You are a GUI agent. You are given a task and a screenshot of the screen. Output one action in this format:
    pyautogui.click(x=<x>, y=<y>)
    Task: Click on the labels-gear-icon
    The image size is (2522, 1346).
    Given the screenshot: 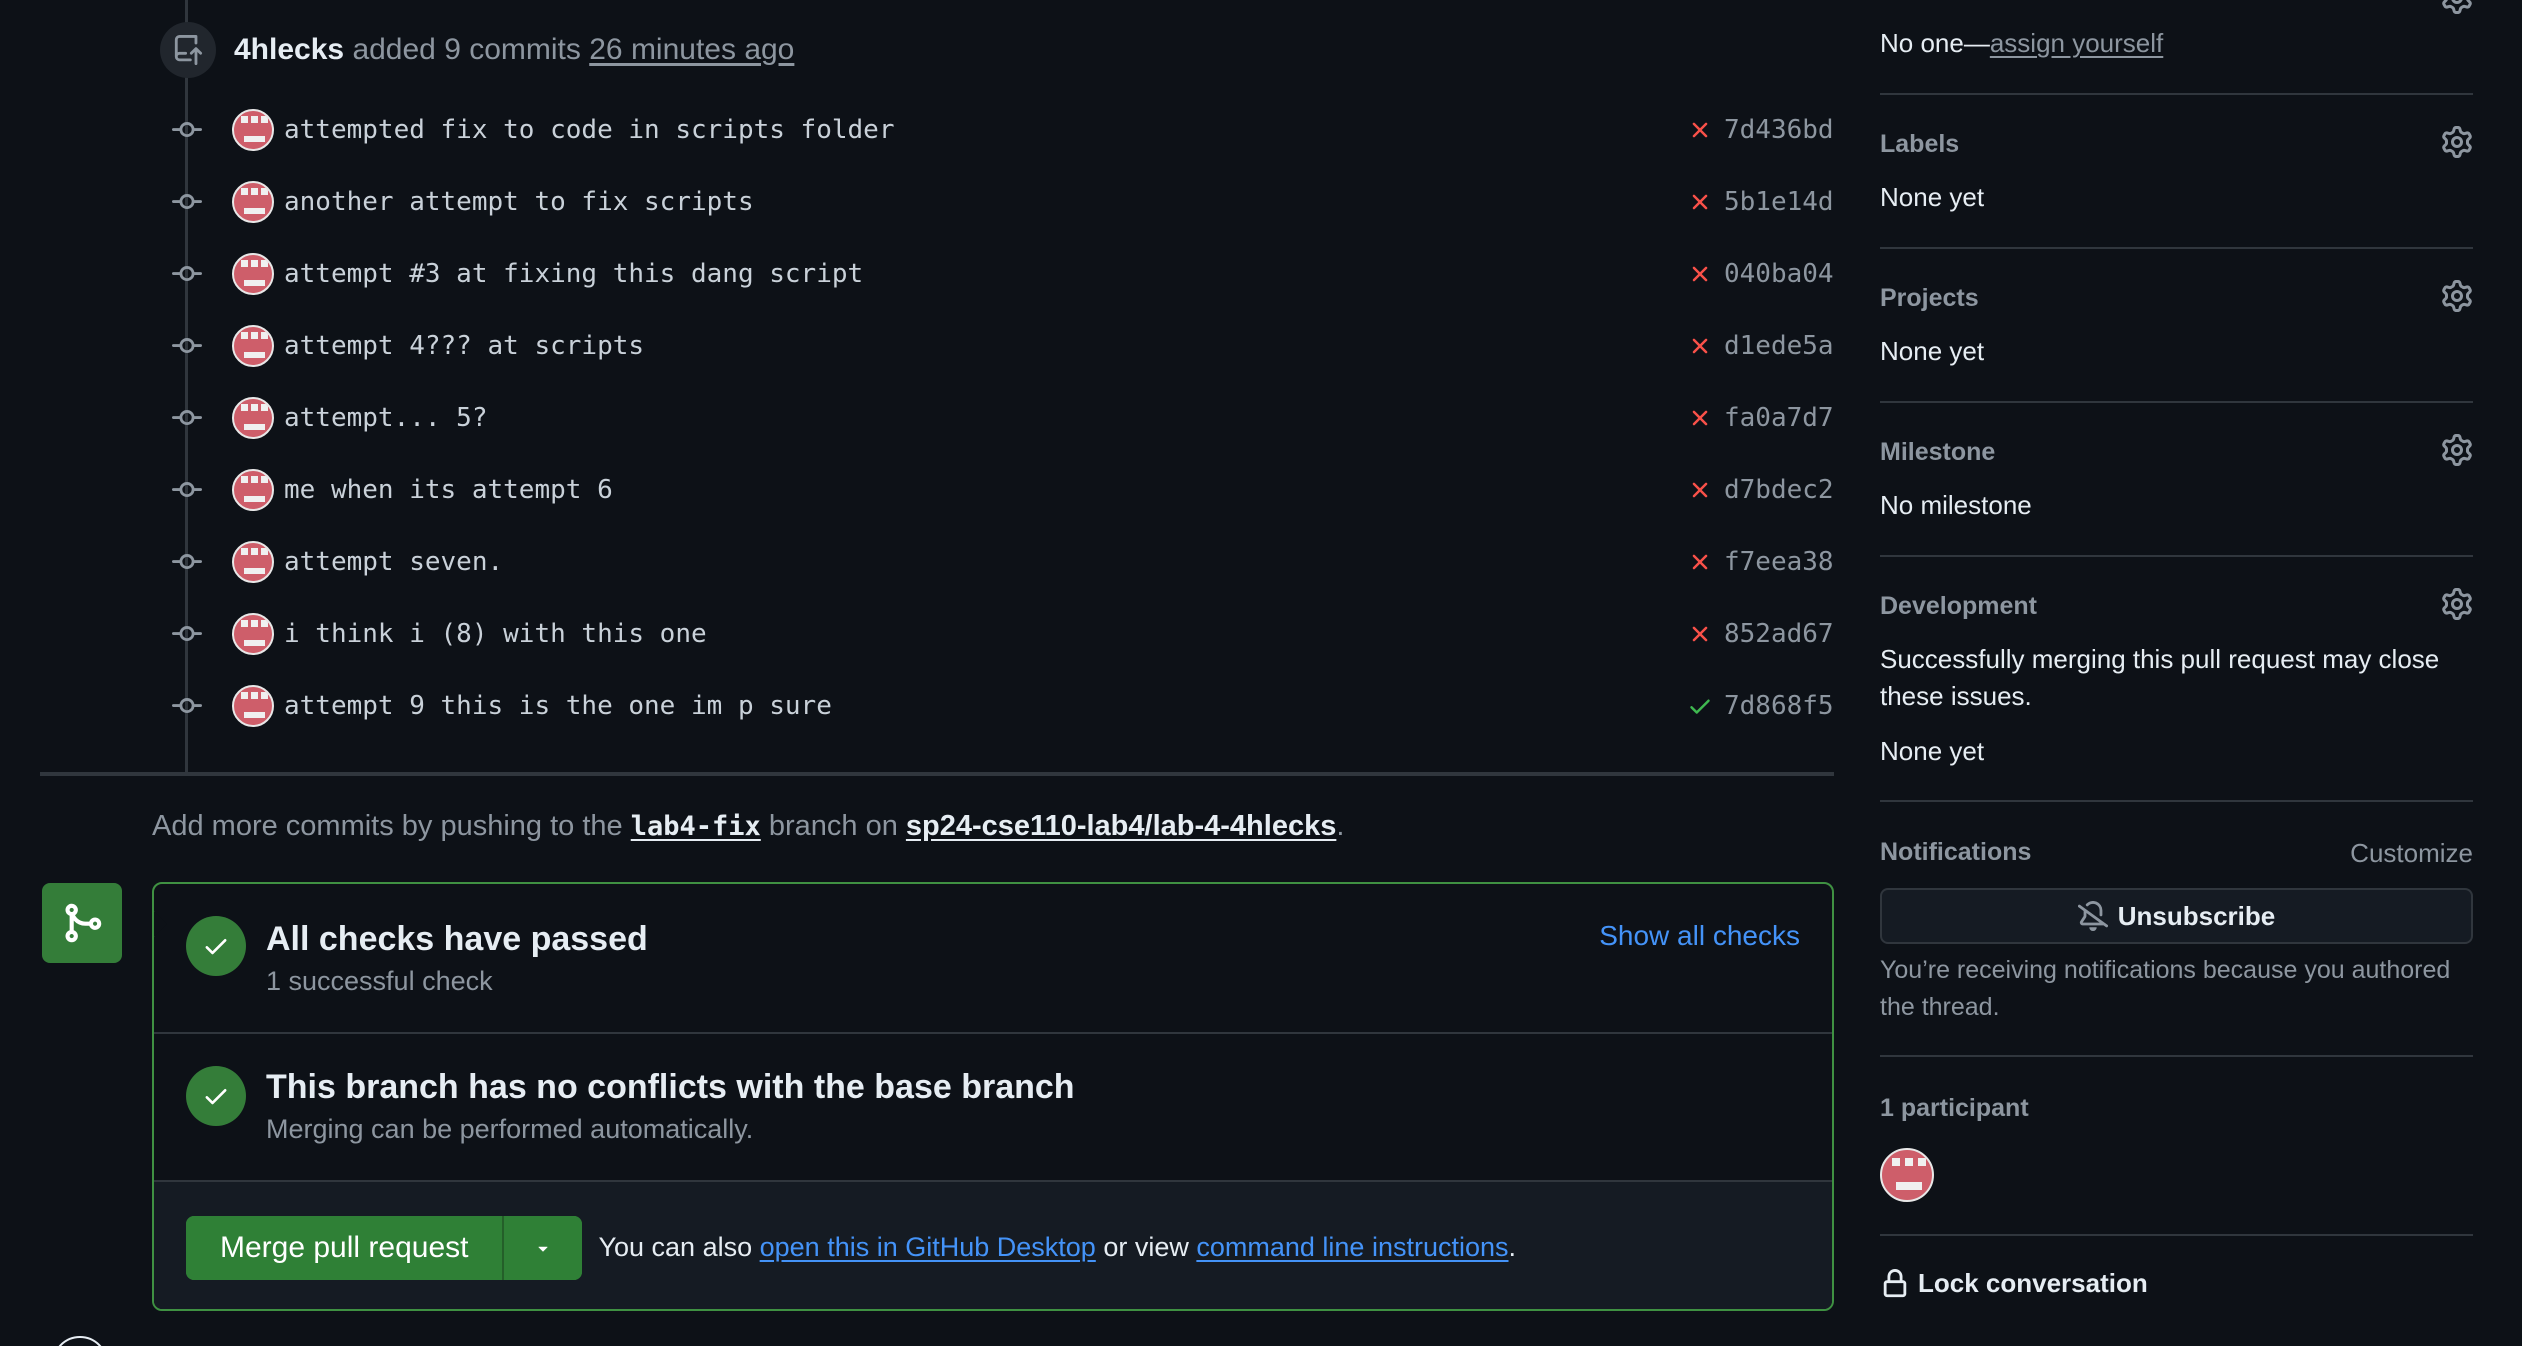 What is the action you would take?
    pyautogui.click(x=2457, y=142)
    